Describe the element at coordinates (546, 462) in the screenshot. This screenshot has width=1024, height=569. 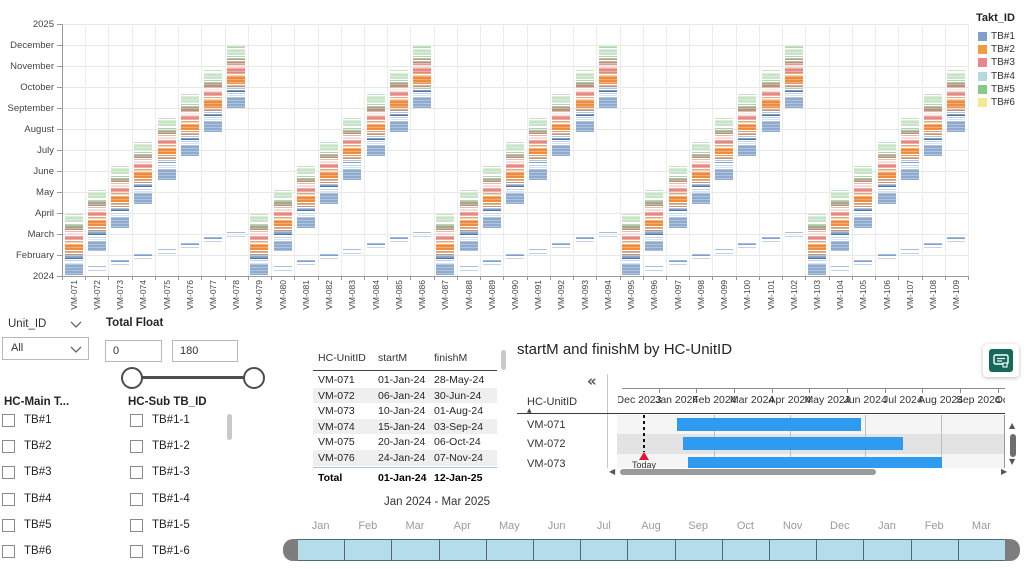
I see `gantt-row-label: VM-073` at that location.